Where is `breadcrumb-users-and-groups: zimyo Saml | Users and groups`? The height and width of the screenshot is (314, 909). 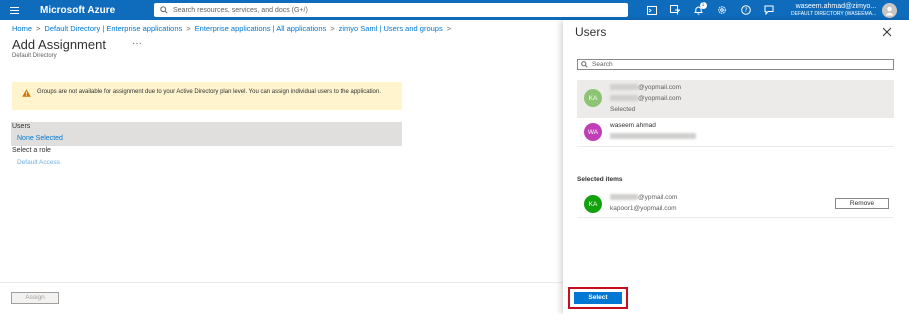
breadcrumb-users-and-groups: zimyo Saml | Users and groups is located at coordinates (391, 28).